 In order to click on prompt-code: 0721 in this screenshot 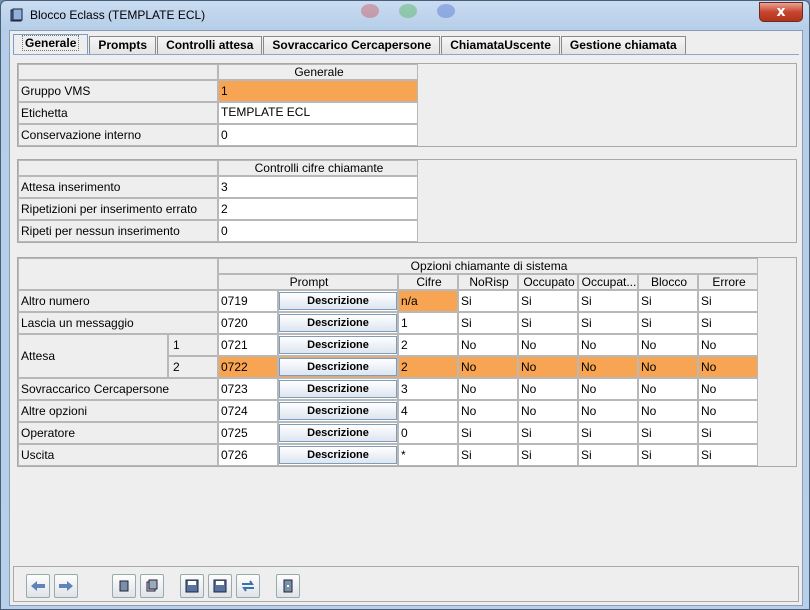, I will do `click(248, 345)`.